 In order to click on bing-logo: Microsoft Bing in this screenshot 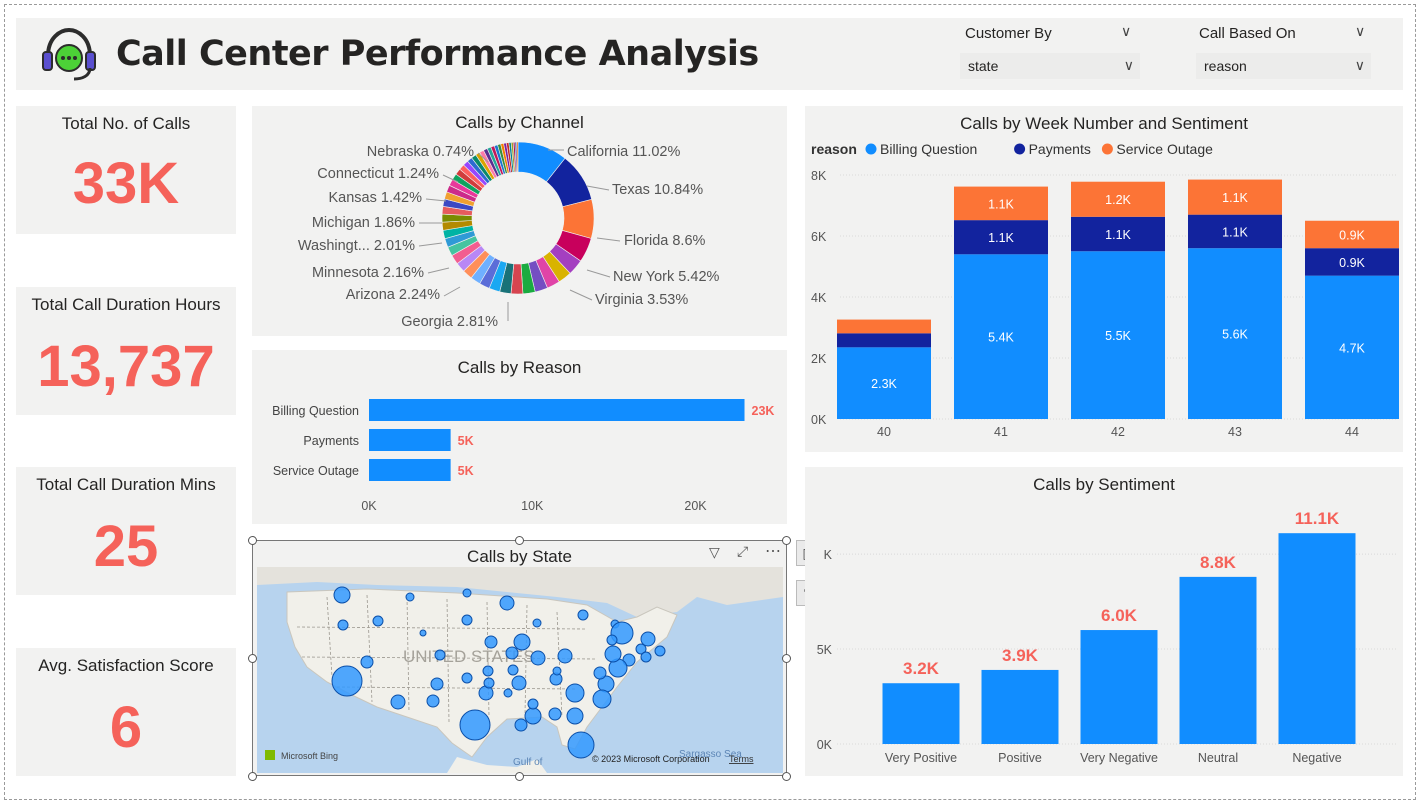, I will do `click(309, 756)`.